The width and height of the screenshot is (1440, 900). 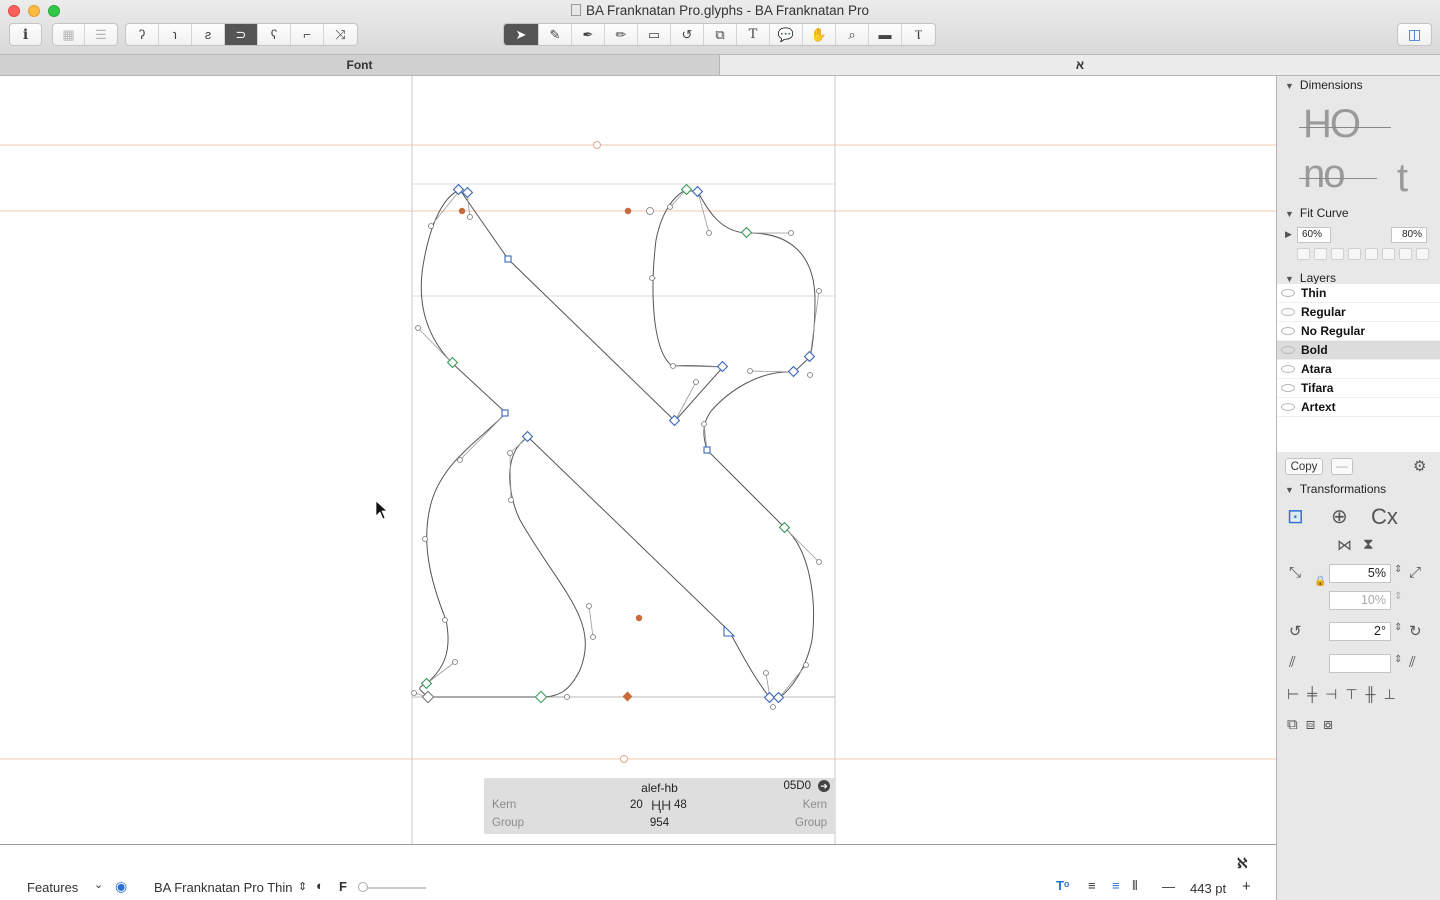 What do you see at coordinates (687, 34) in the screenshot?
I see `rotate-tool-button: ↺` at bounding box center [687, 34].